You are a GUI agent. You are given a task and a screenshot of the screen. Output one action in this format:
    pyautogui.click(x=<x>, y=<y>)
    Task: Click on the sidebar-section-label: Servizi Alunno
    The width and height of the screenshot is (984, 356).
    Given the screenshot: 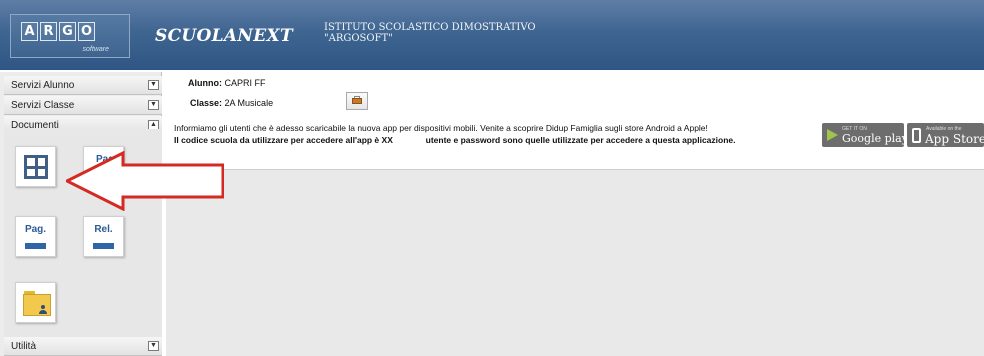 What is the action you would take?
    pyautogui.click(x=43, y=85)
    